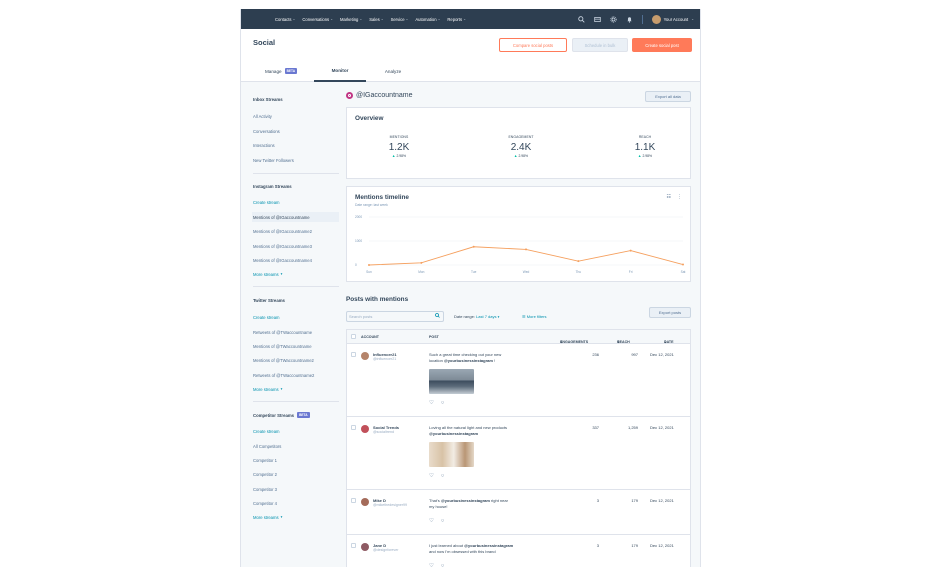  What do you see at coordinates (456, 19) in the screenshot?
I see `nav-reports: Reports ⌄` at bounding box center [456, 19].